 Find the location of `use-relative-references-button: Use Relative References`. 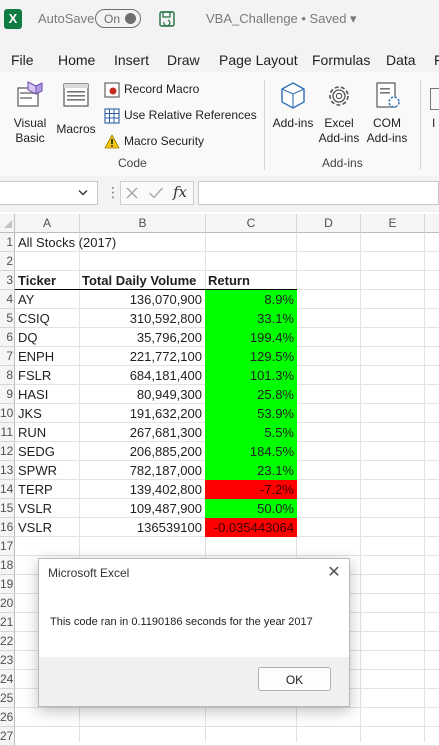

use-relative-references-button: Use Relative References is located at coordinates (184, 116).